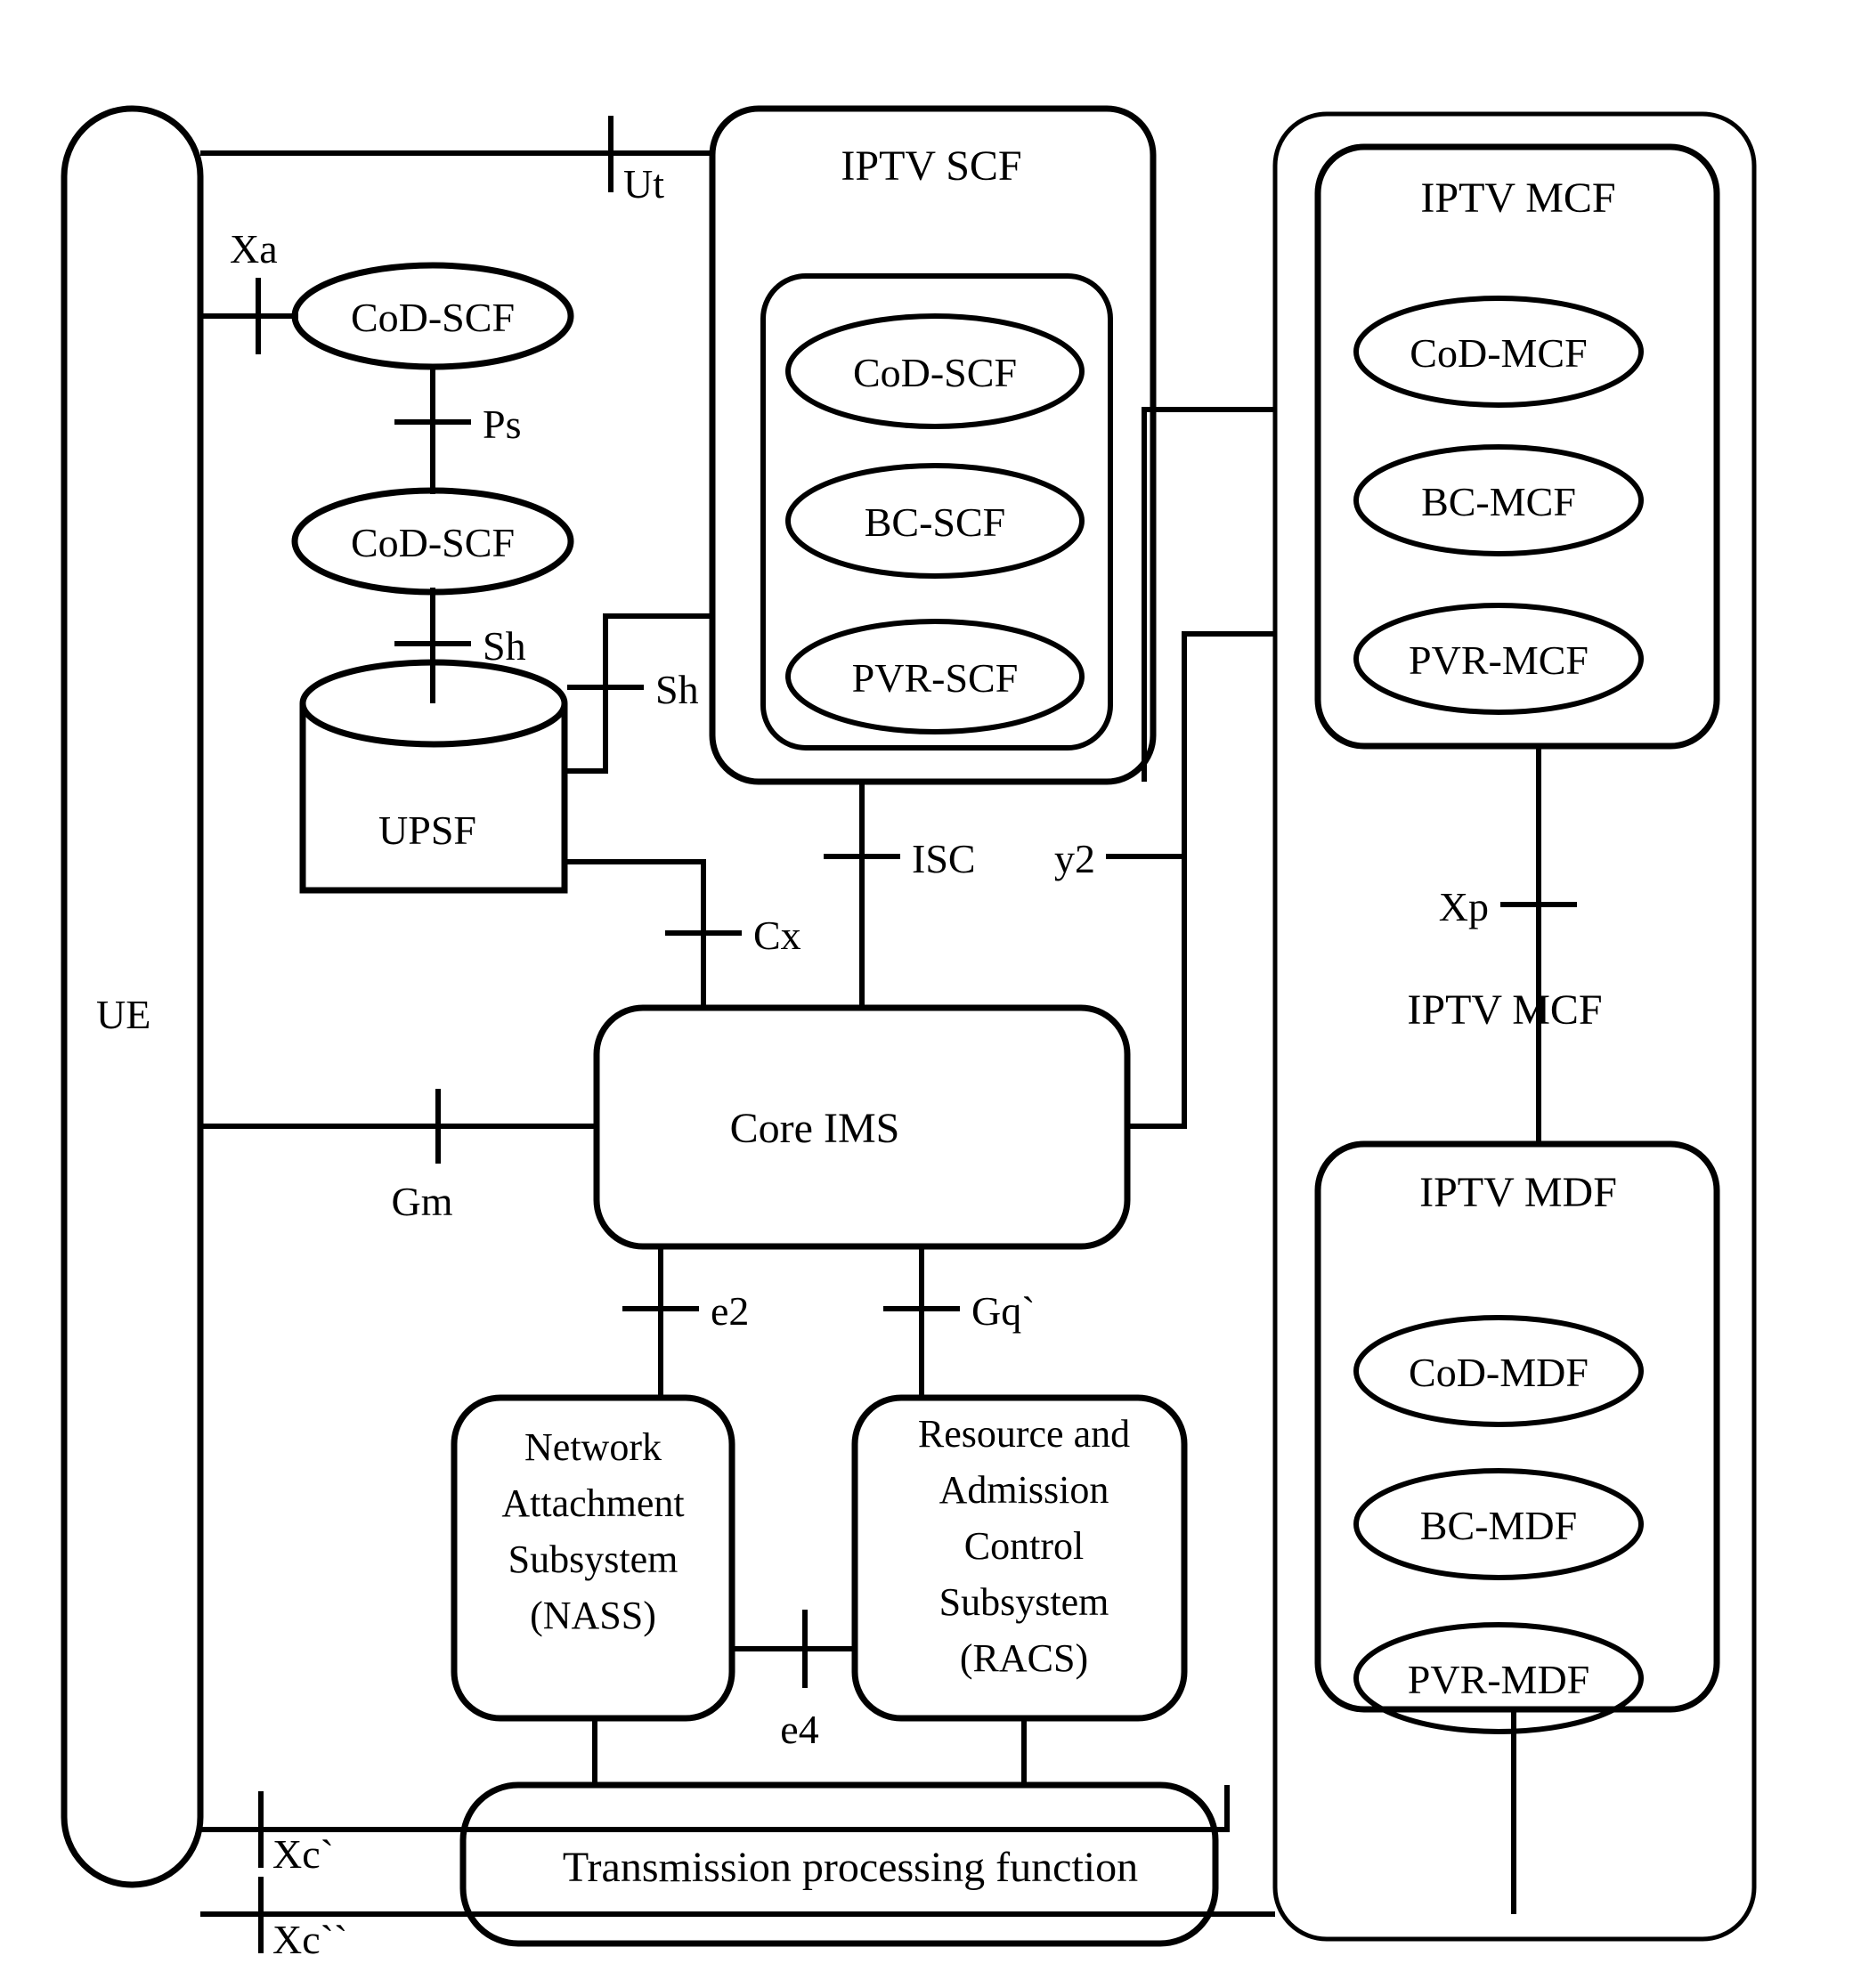 Image resolution: width=1869 pixels, height=1988 pixels. I want to click on cod-mdf-label: CoD-MDF, so click(1499, 1372).